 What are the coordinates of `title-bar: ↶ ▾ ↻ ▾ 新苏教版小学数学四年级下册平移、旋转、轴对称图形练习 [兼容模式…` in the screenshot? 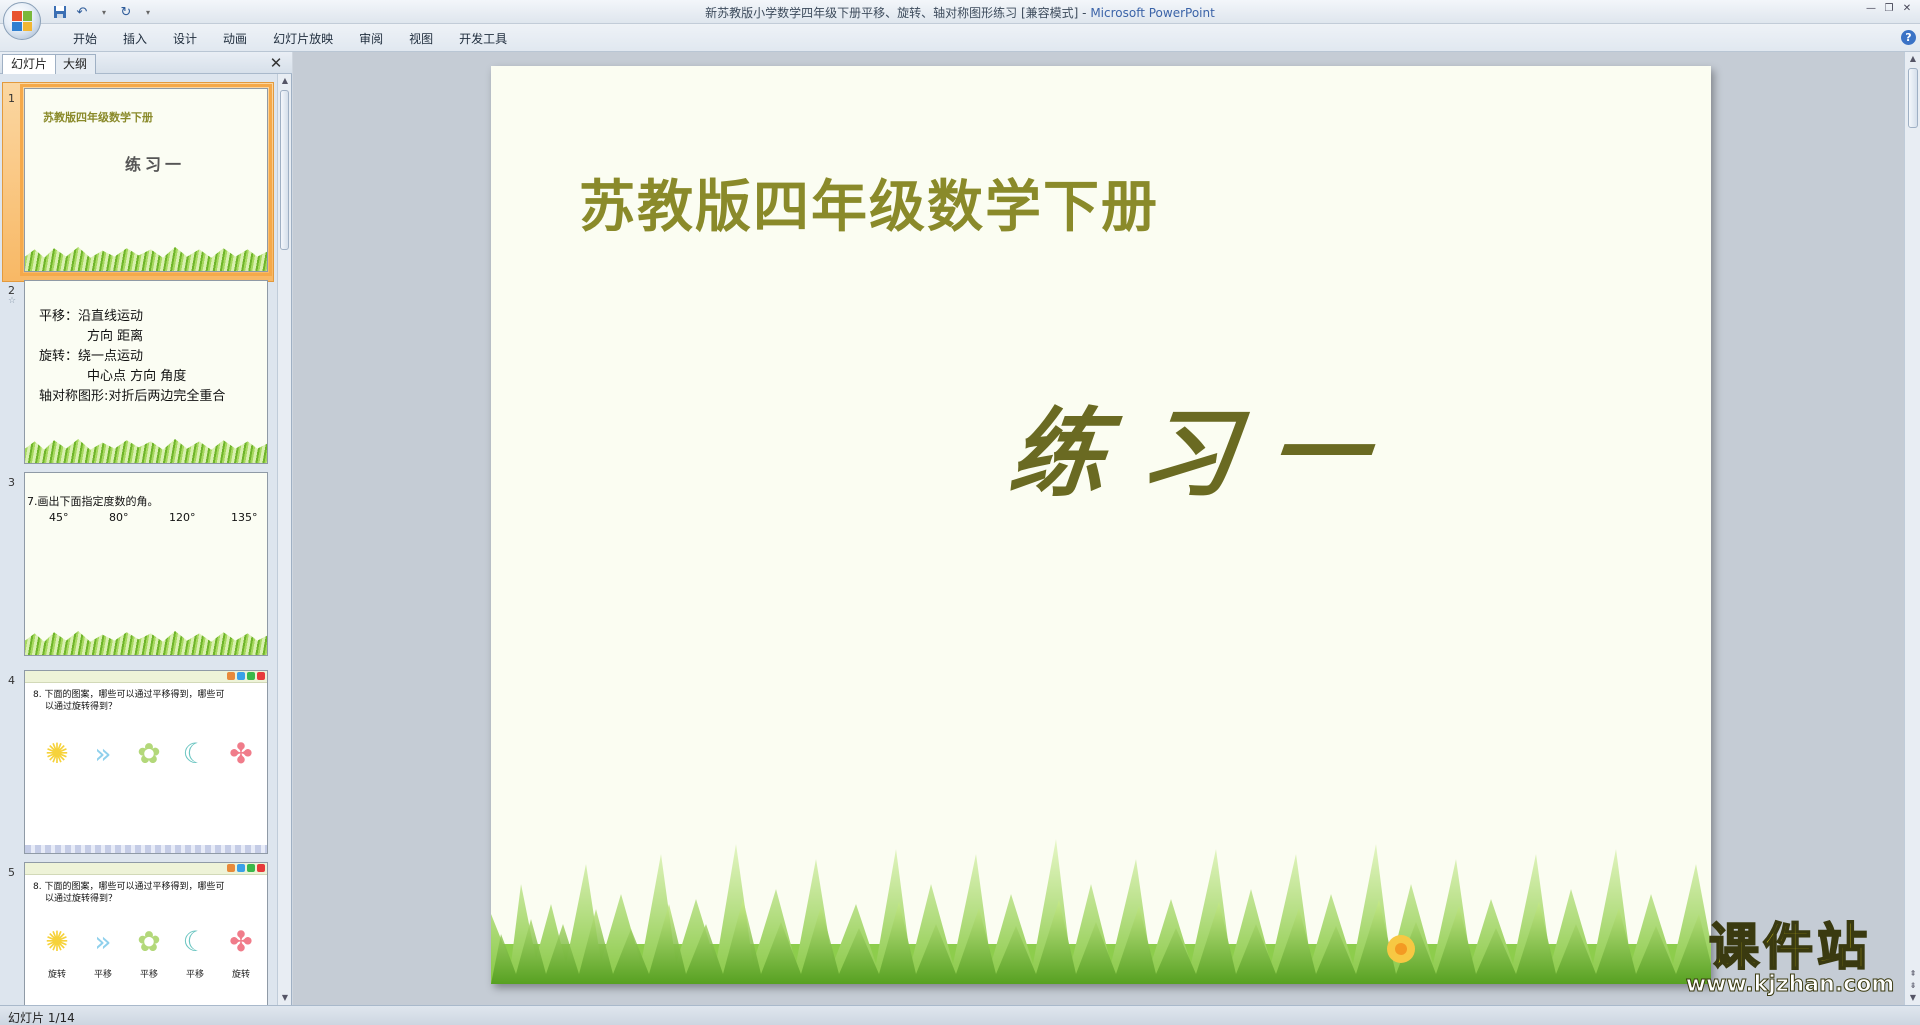 It's located at (960, 20).